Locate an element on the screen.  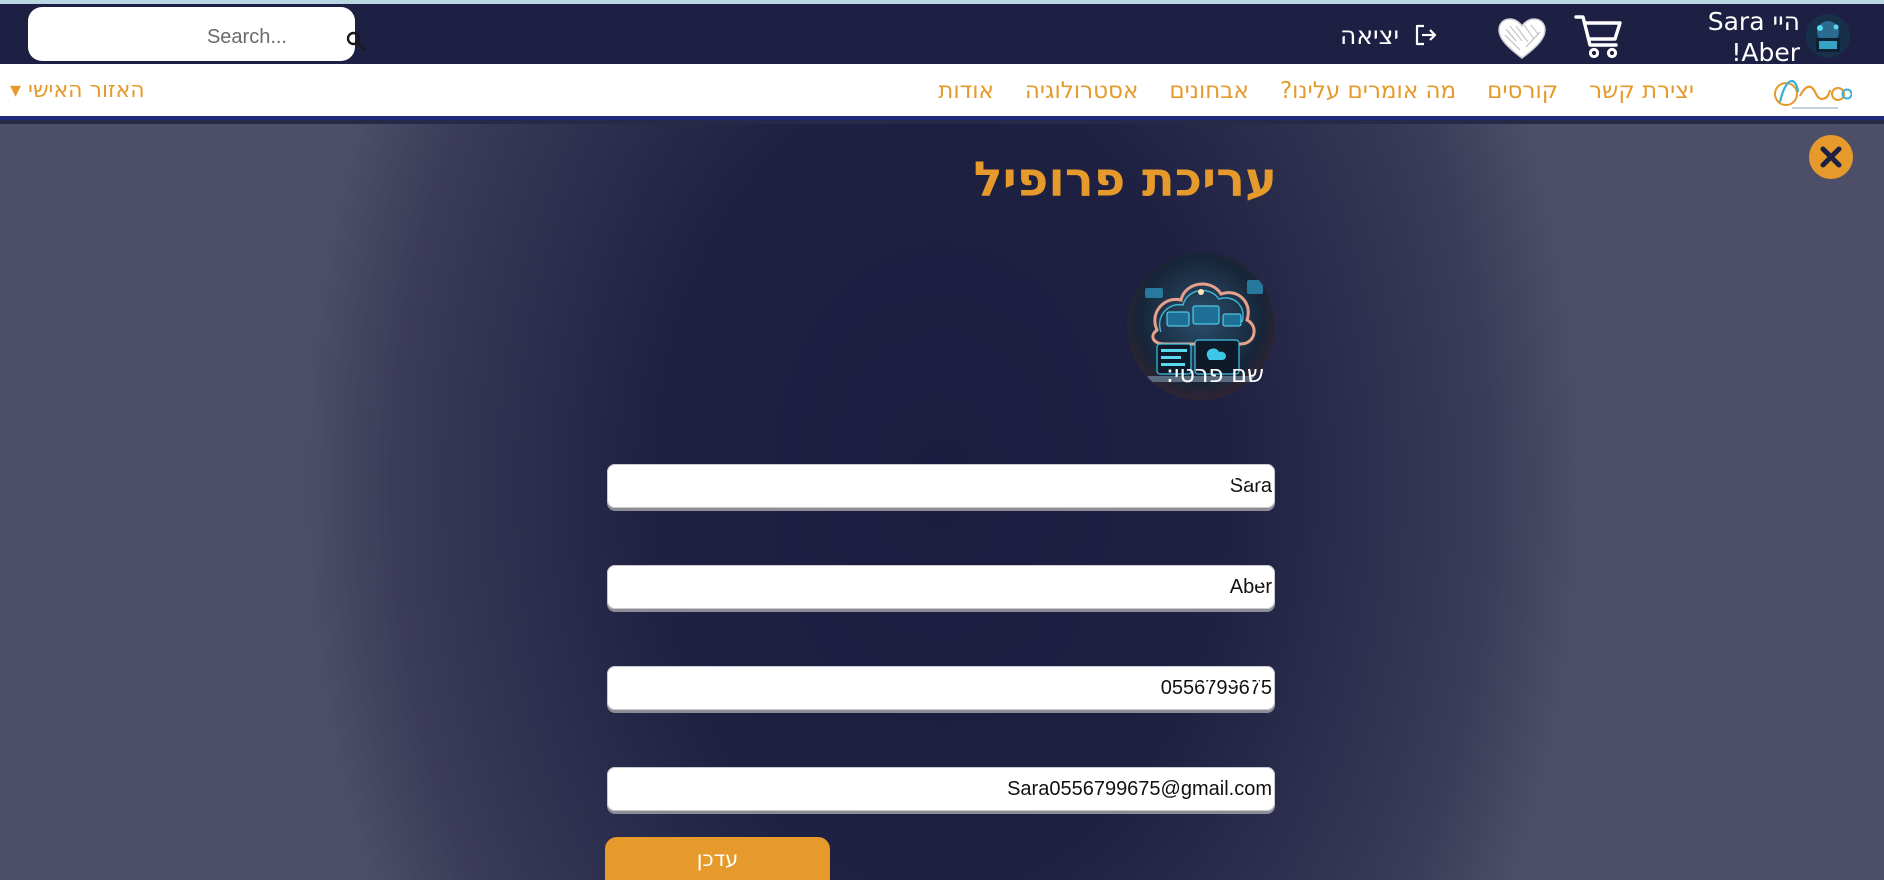
first-name-label: שם פרטי: is located at coordinates (1214, 374).